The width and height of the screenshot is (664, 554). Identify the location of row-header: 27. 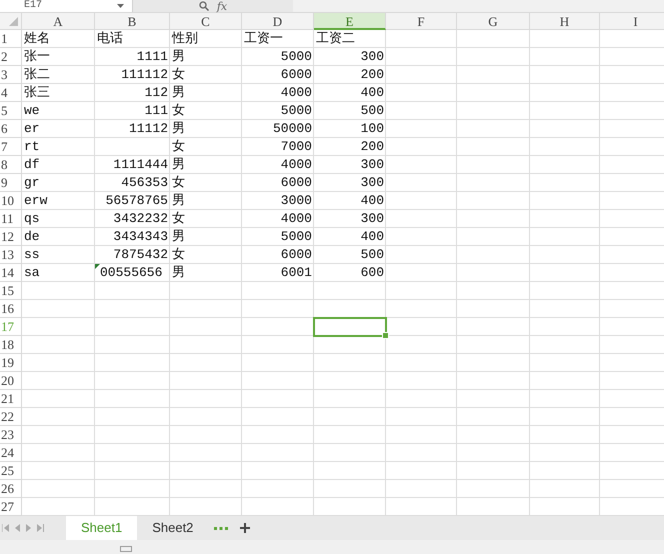
(11, 507).